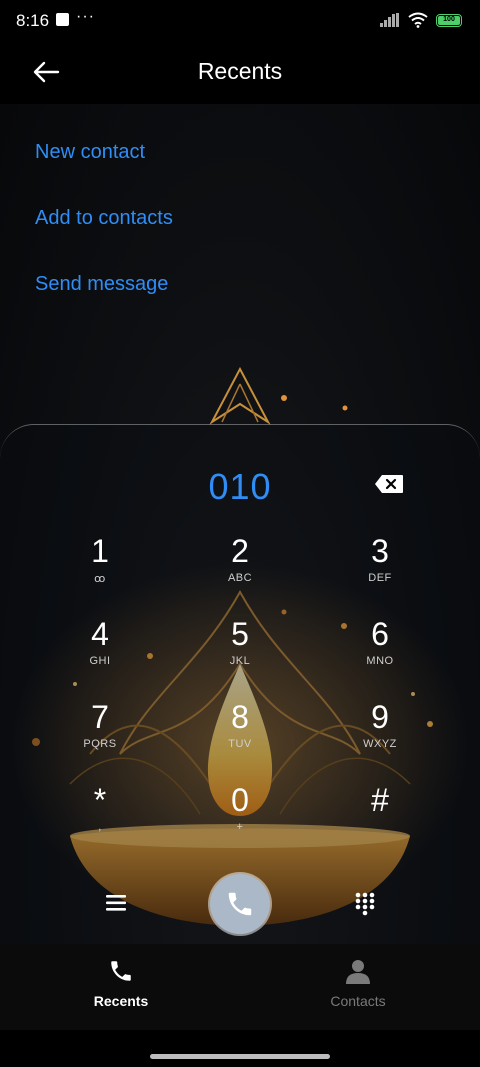 The height and width of the screenshot is (1067, 480). What do you see at coordinates (380, 661) in the screenshot?
I see `key-letters: MNO` at bounding box center [380, 661].